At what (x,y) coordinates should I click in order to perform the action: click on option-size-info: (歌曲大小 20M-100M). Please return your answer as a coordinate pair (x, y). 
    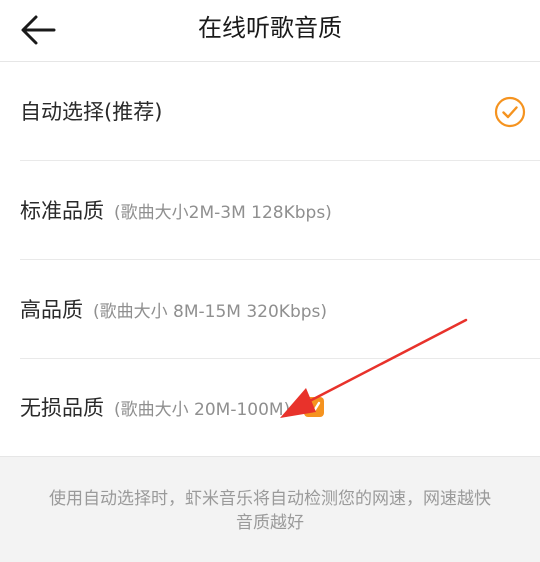
    Looking at the image, I should click on (202, 409).